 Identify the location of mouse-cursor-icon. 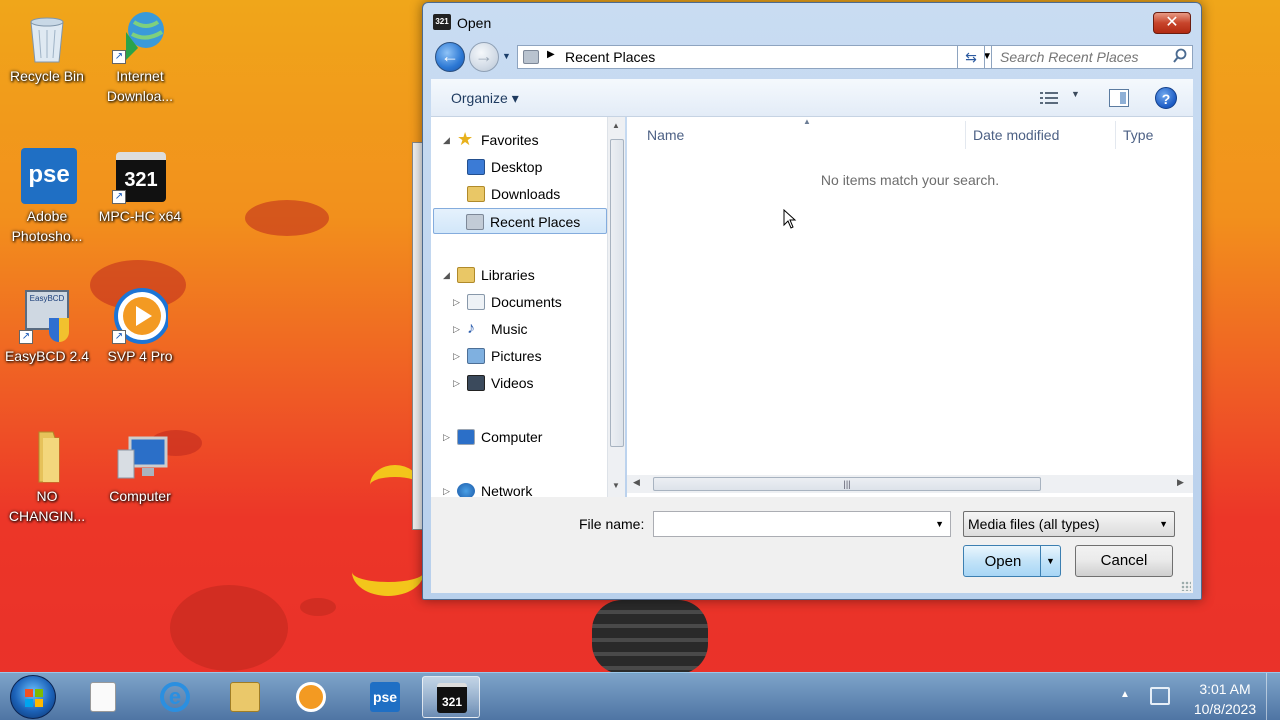
(790, 219).